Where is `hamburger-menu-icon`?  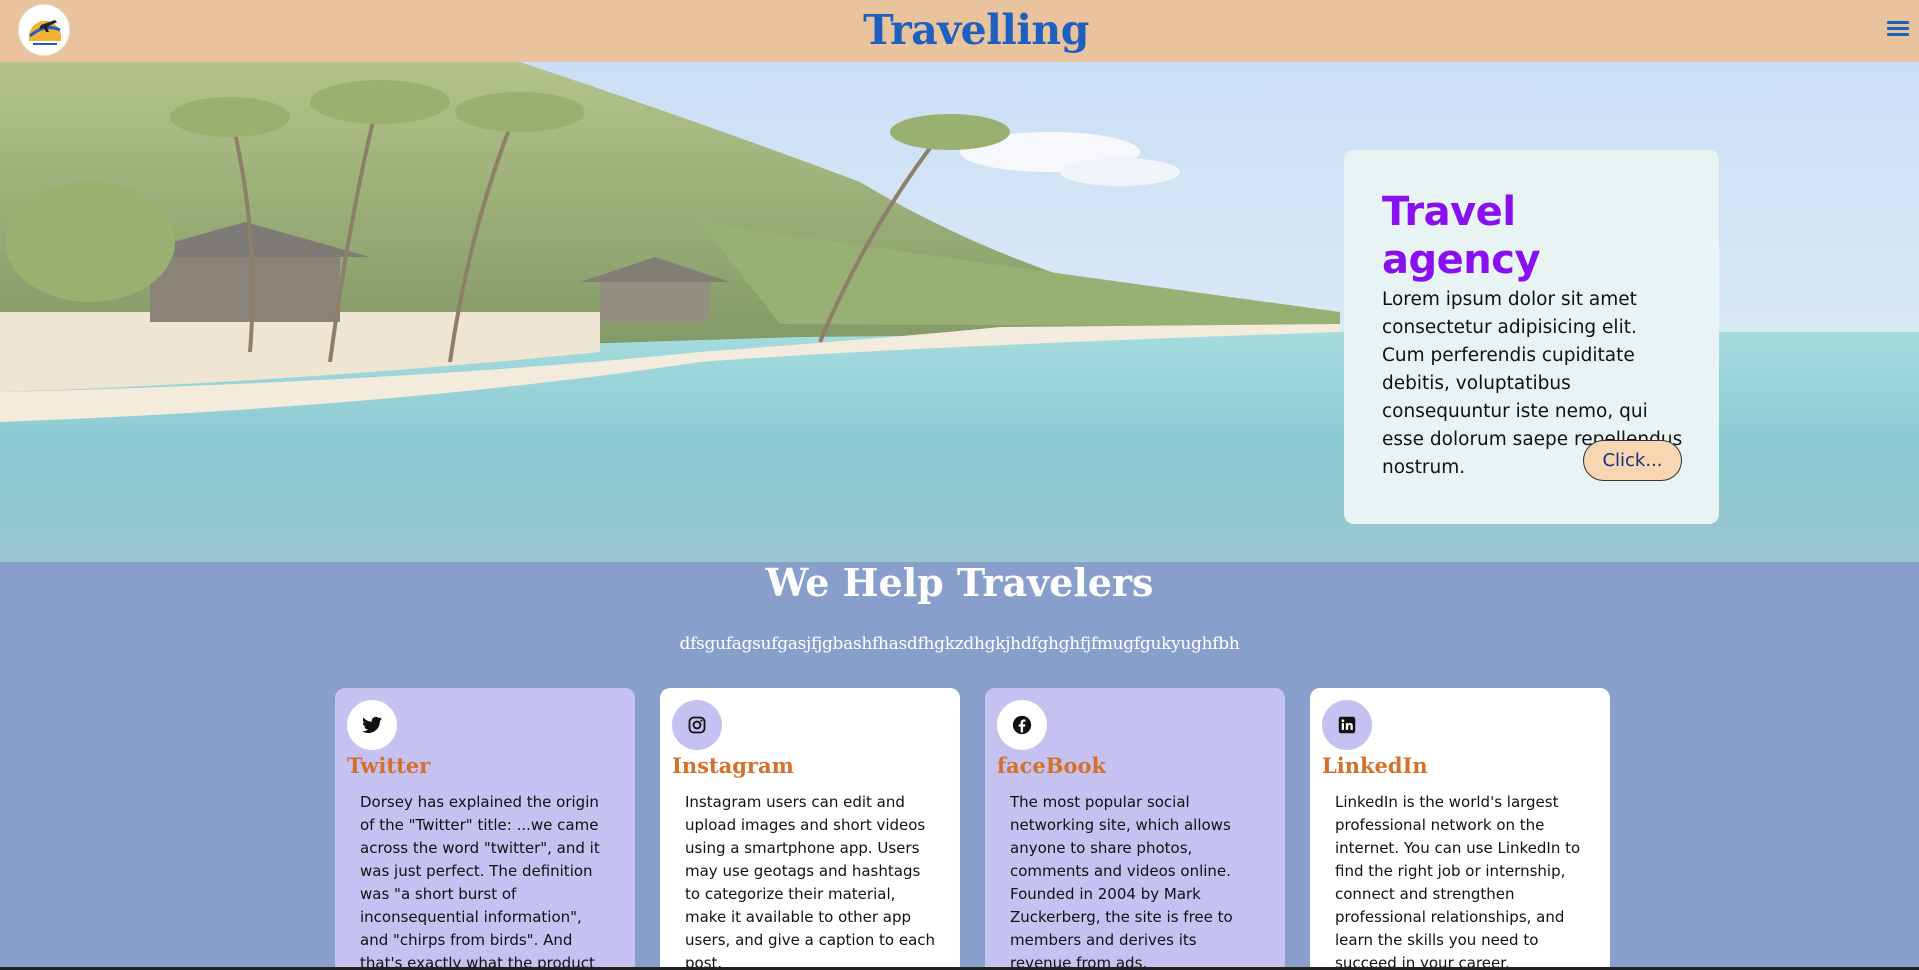
hamburger-menu-icon is located at coordinates (1898, 29).